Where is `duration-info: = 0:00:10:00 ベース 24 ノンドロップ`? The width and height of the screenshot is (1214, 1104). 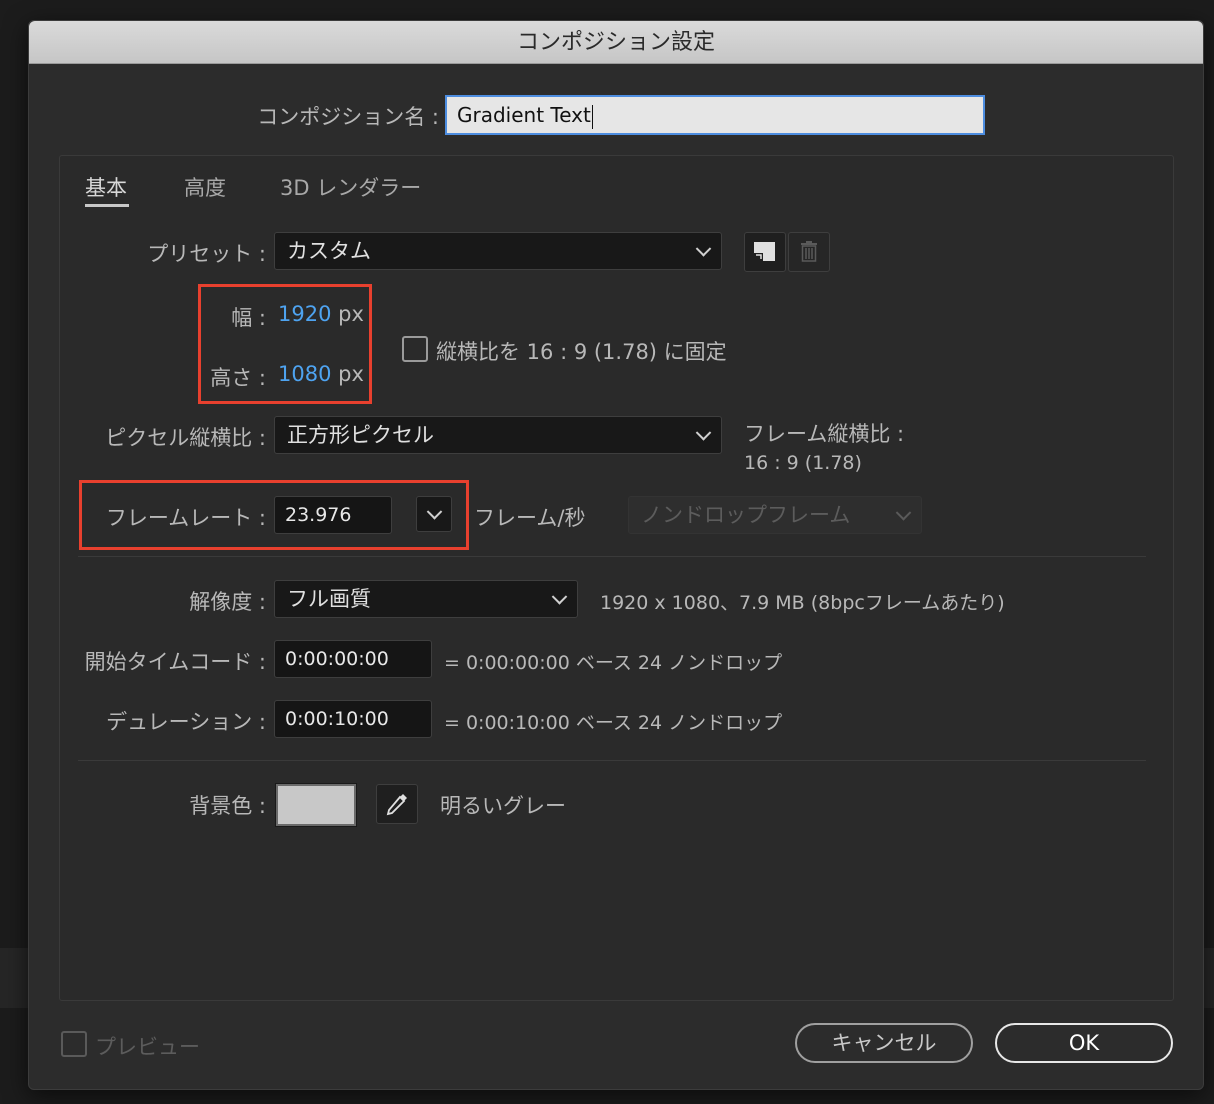
duration-info: = 0:00:10:00 ベース 24 ノンドロップ is located at coordinates (613, 723).